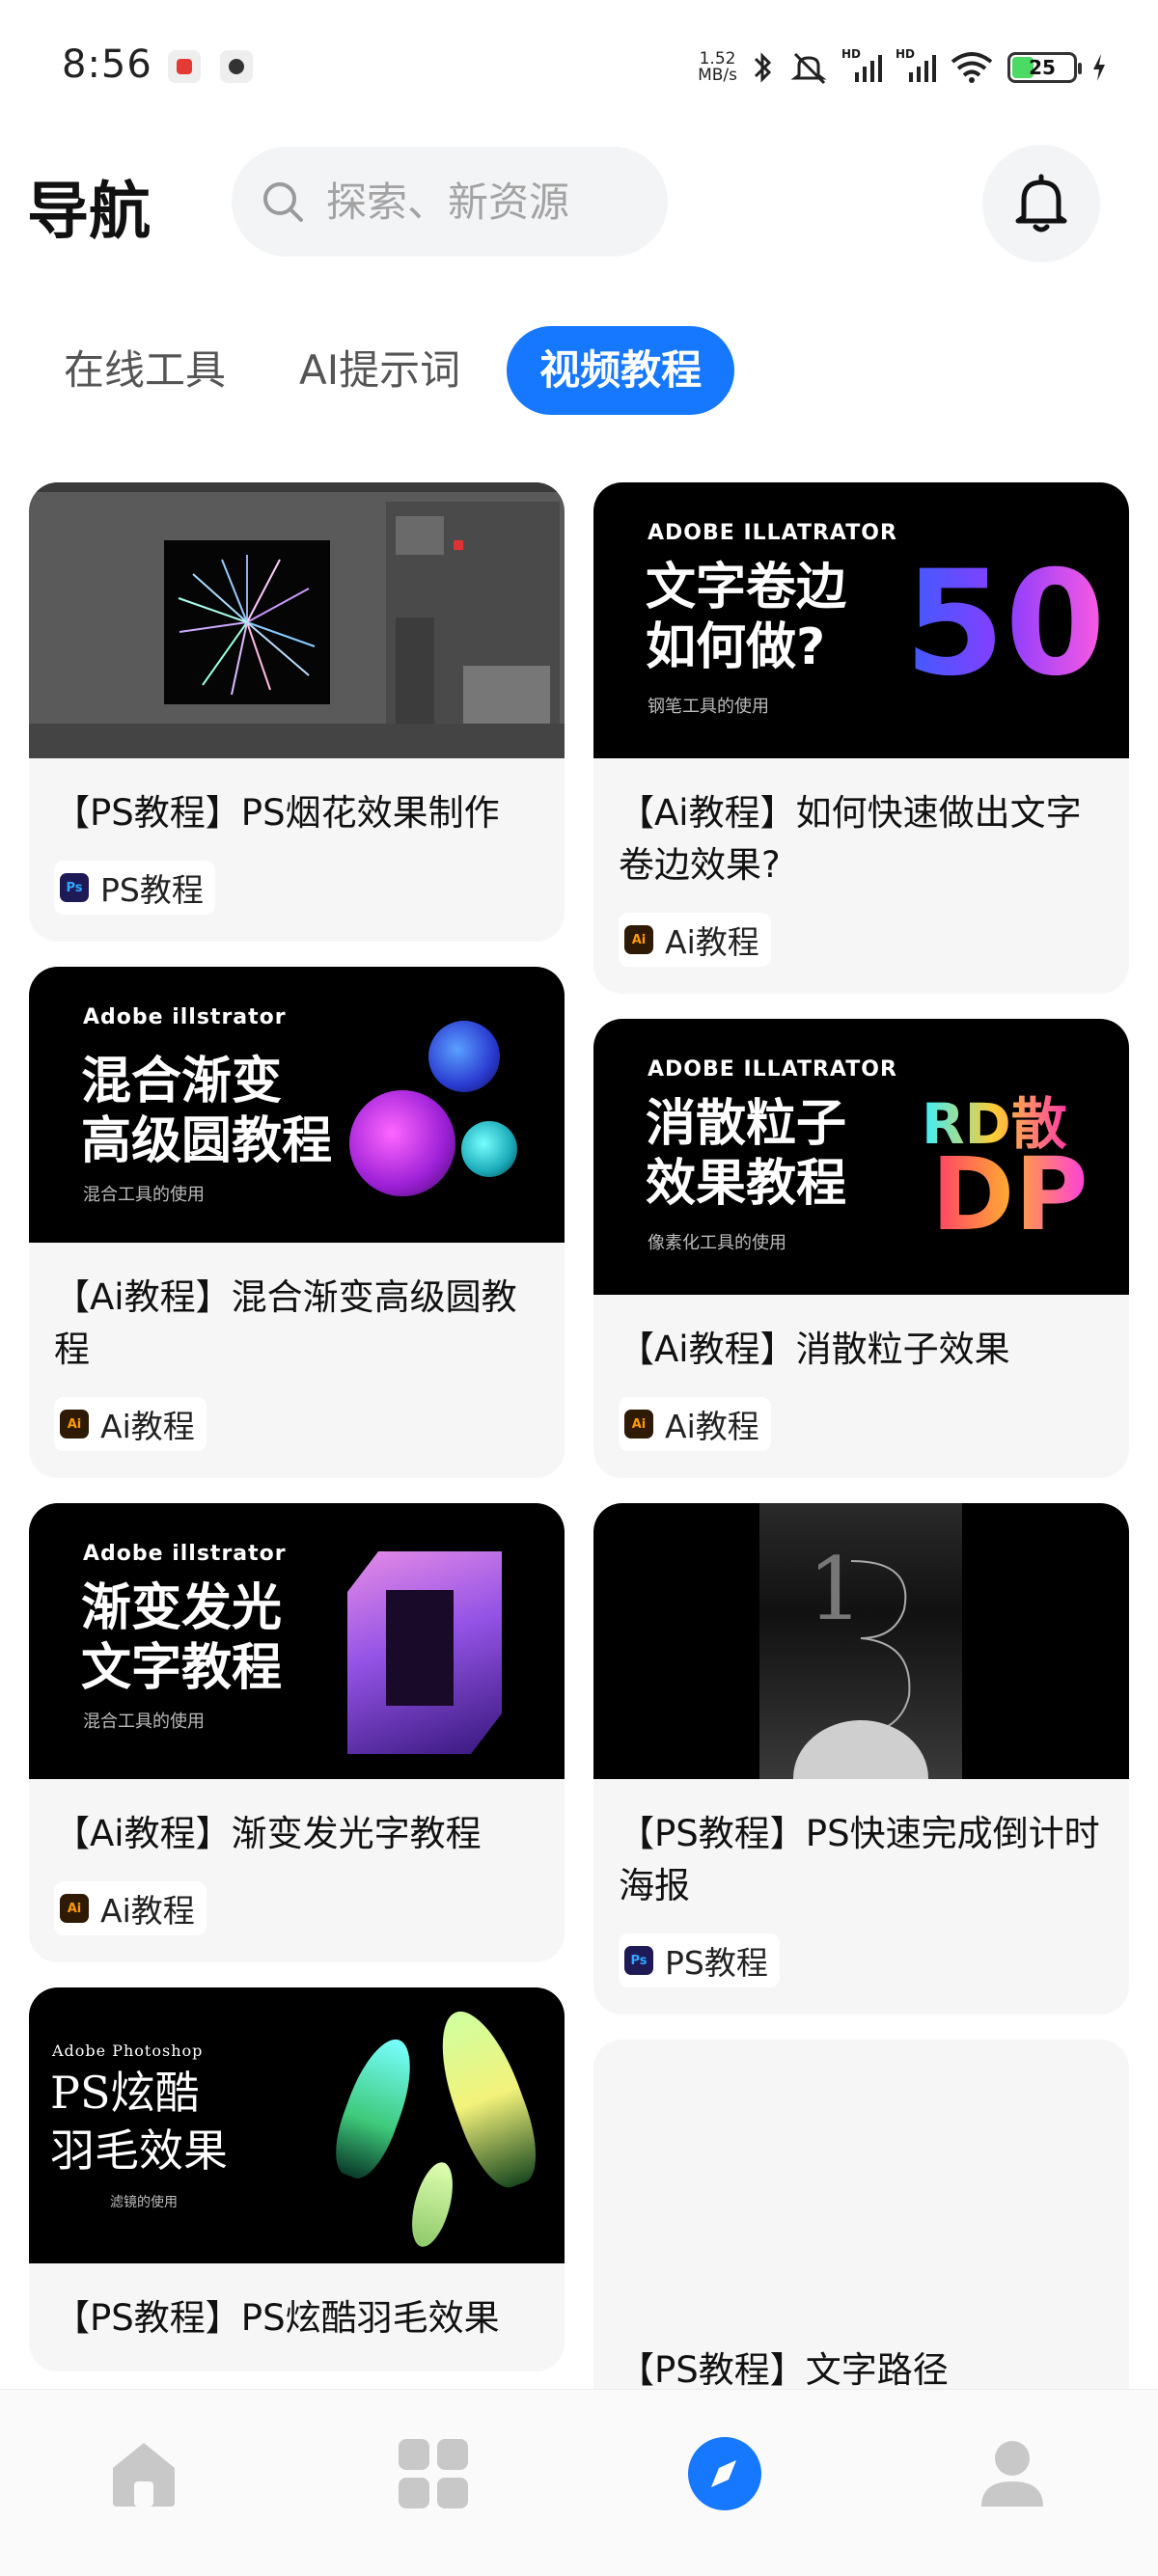  Describe the element at coordinates (297, 2125) in the screenshot. I see `feathers-thumbnail: Adobe Photoshop PS炫酷 羽毛效果 滤镜的使用` at that location.